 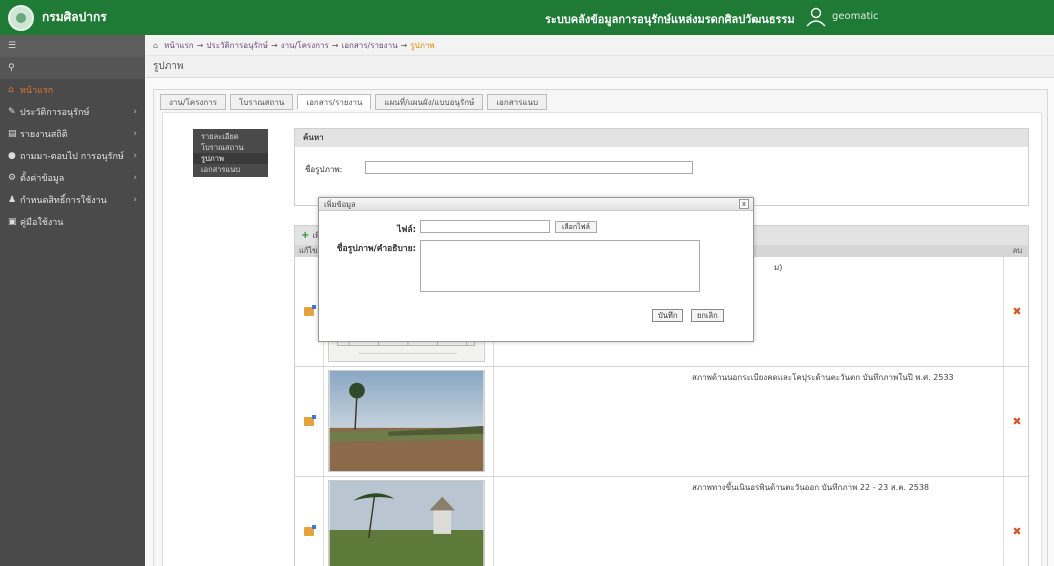 I want to click on add-icon: +, so click(x=305, y=235).